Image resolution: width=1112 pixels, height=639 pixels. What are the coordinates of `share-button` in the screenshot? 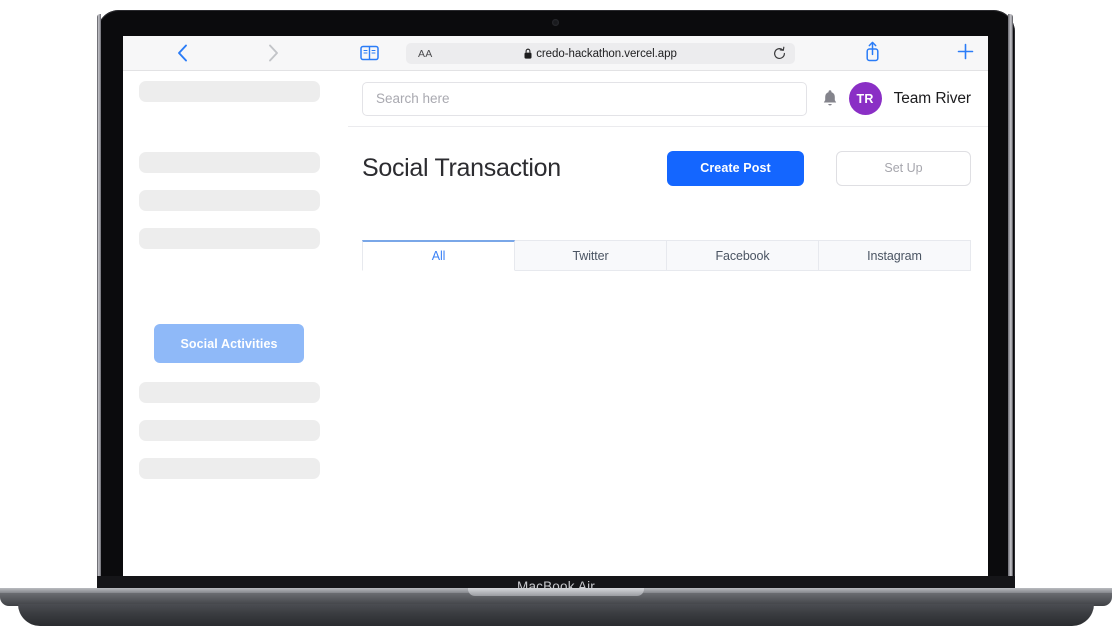 It's located at (872, 54).